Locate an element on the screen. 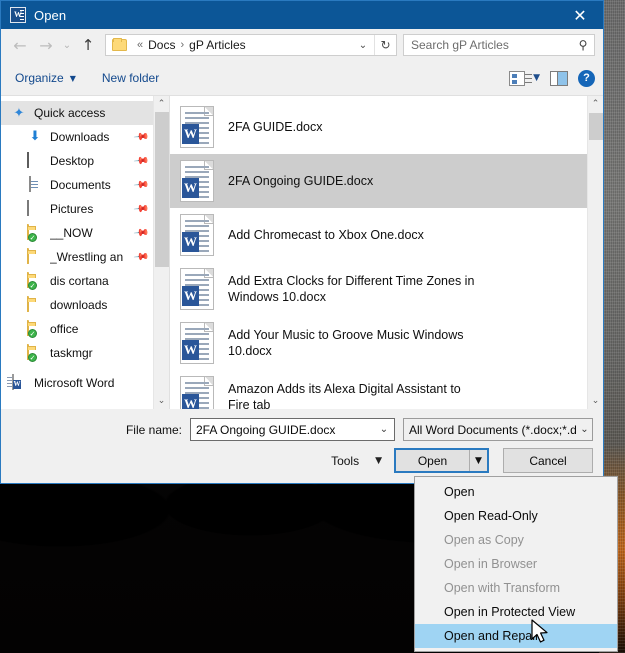 The width and height of the screenshot is (625, 653). open-dropdown-arrow-icon: ▼ is located at coordinates (478, 460).